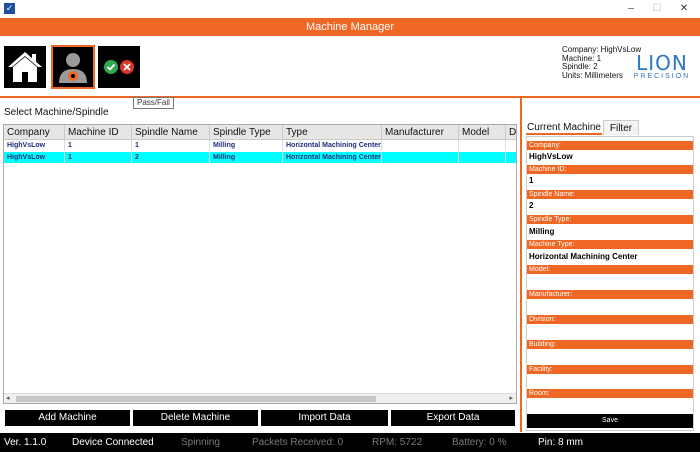  I want to click on title-bar: ✓ – ☐ ✕, so click(350, 9).